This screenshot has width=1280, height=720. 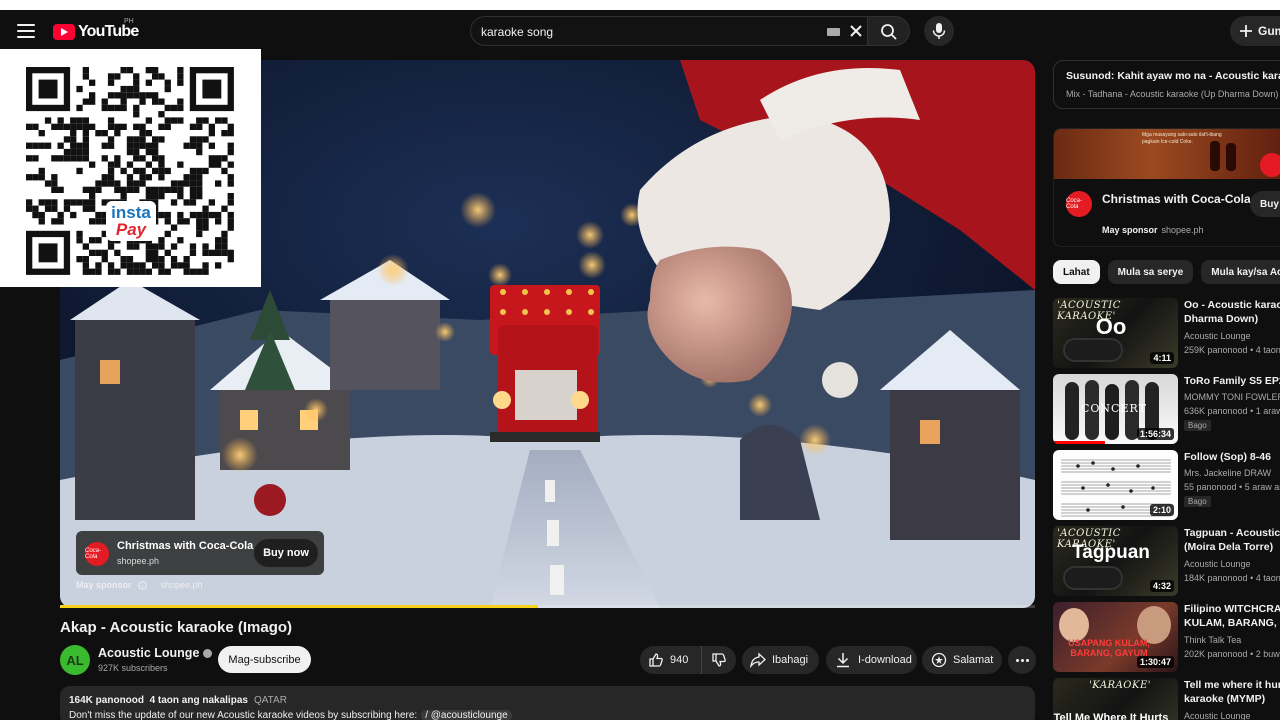 What do you see at coordinates (466, 715) in the screenshot?
I see `channel-handle-link: / @acousticlounge` at bounding box center [466, 715].